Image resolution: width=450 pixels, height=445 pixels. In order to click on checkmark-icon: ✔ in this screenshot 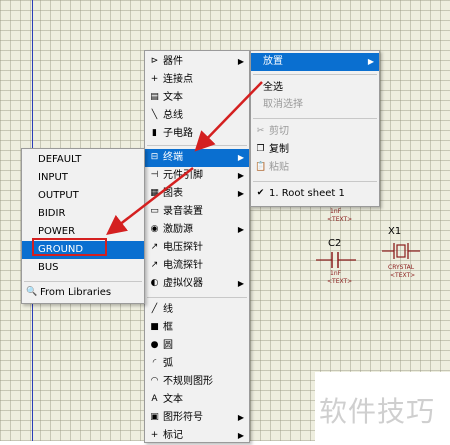, I will do `click(260, 193)`.